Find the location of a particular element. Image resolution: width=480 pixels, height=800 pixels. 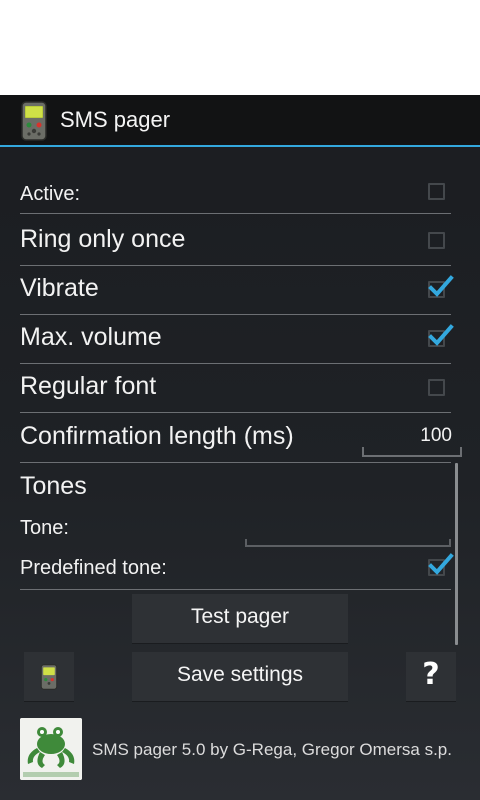

regular-font-checkbox is located at coordinates (436, 387).